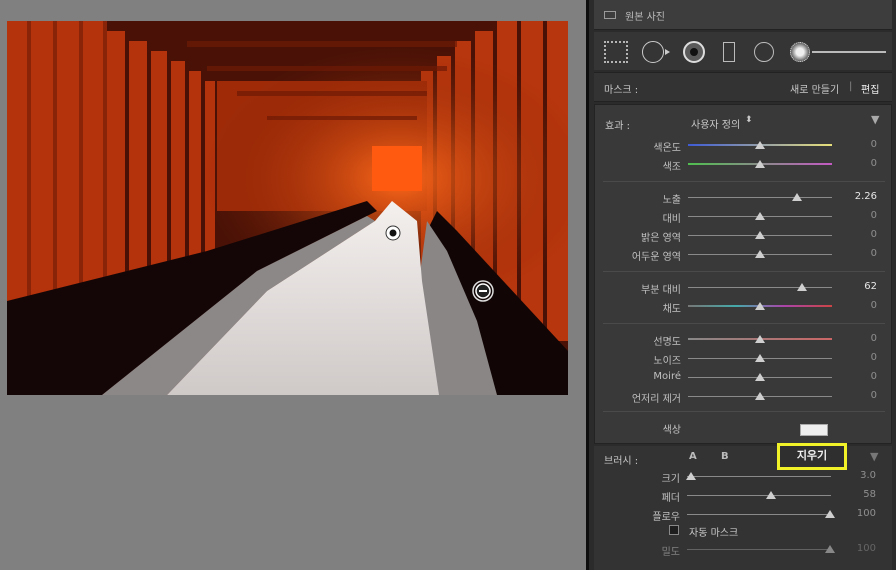 The height and width of the screenshot is (570, 896). What do you see at coordinates (868, 475) in the screenshot?
I see `size-value: 3.0` at bounding box center [868, 475].